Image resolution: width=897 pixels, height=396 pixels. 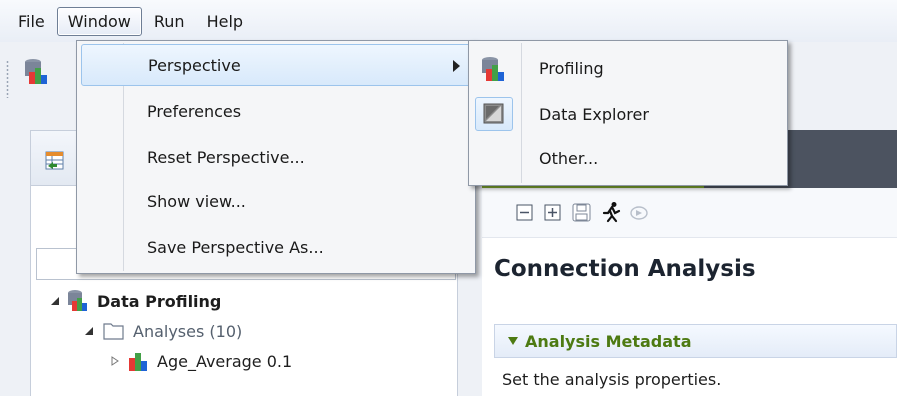 I want to click on refresh-icon, so click(x=639, y=213).